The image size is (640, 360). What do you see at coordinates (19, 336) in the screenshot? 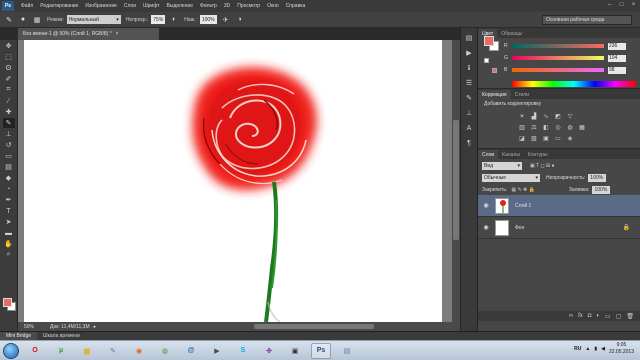
I see `tab-mini-bridge: Mini Bridge` at bounding box center [19, 336].